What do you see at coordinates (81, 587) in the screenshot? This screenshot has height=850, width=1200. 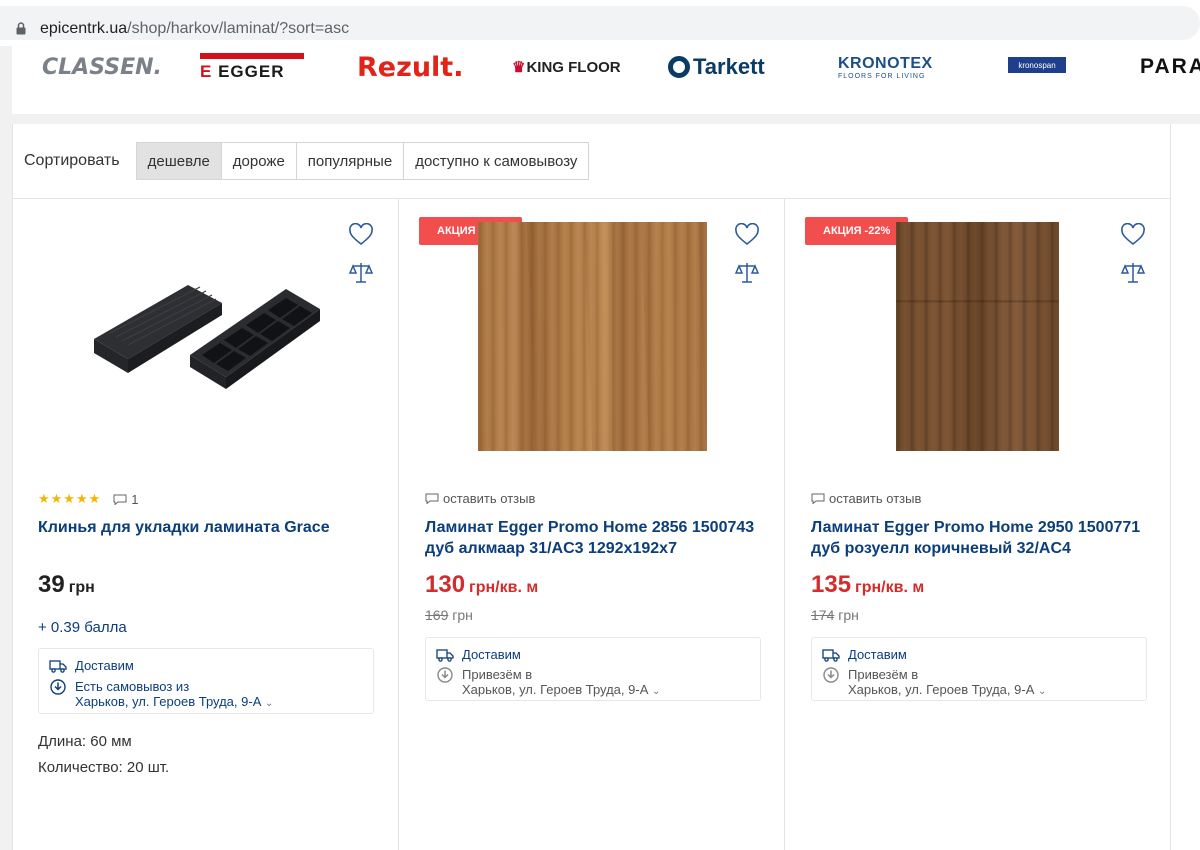 I see `price-unit: грн` at bounding box center [81, 587].